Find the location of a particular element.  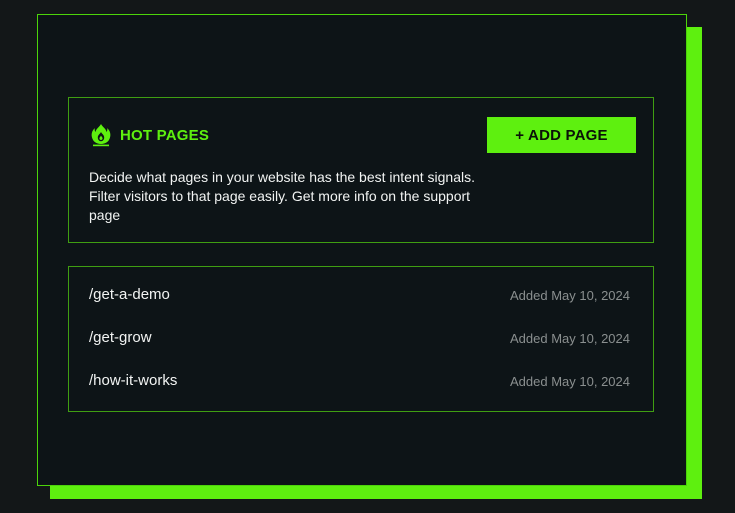

page-path: /how-it-works is located at coordinates (133, 380).